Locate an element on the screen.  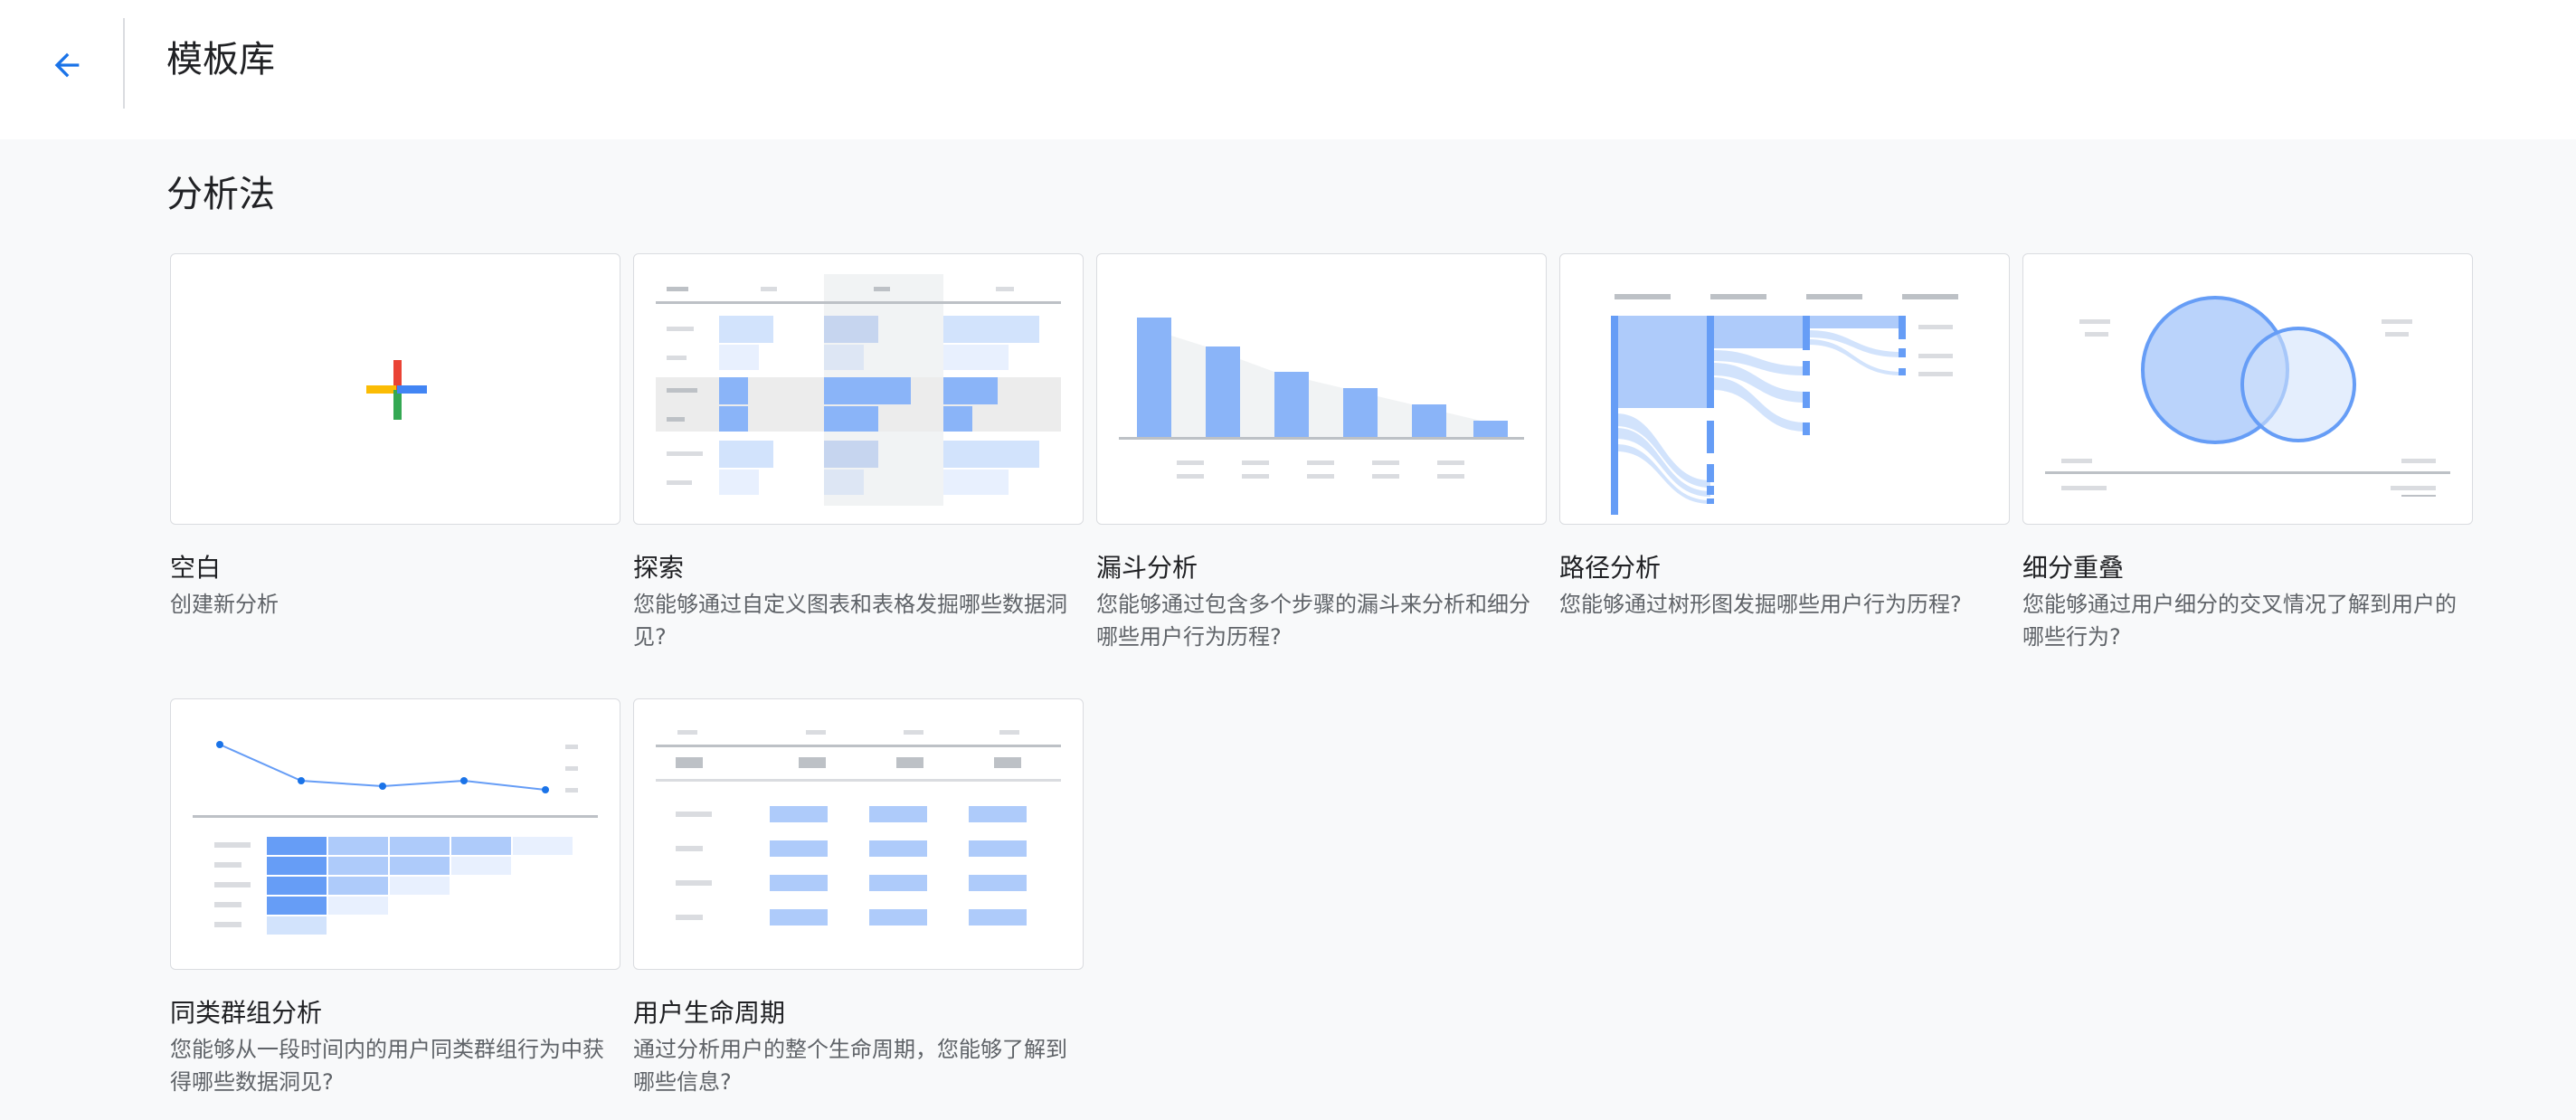
template-card-funnel: 漏斗分析 您能够通过包含多个步骤的漏斗来分析和细分哪些用户行为历程? is located at coordinates (1322, 453).